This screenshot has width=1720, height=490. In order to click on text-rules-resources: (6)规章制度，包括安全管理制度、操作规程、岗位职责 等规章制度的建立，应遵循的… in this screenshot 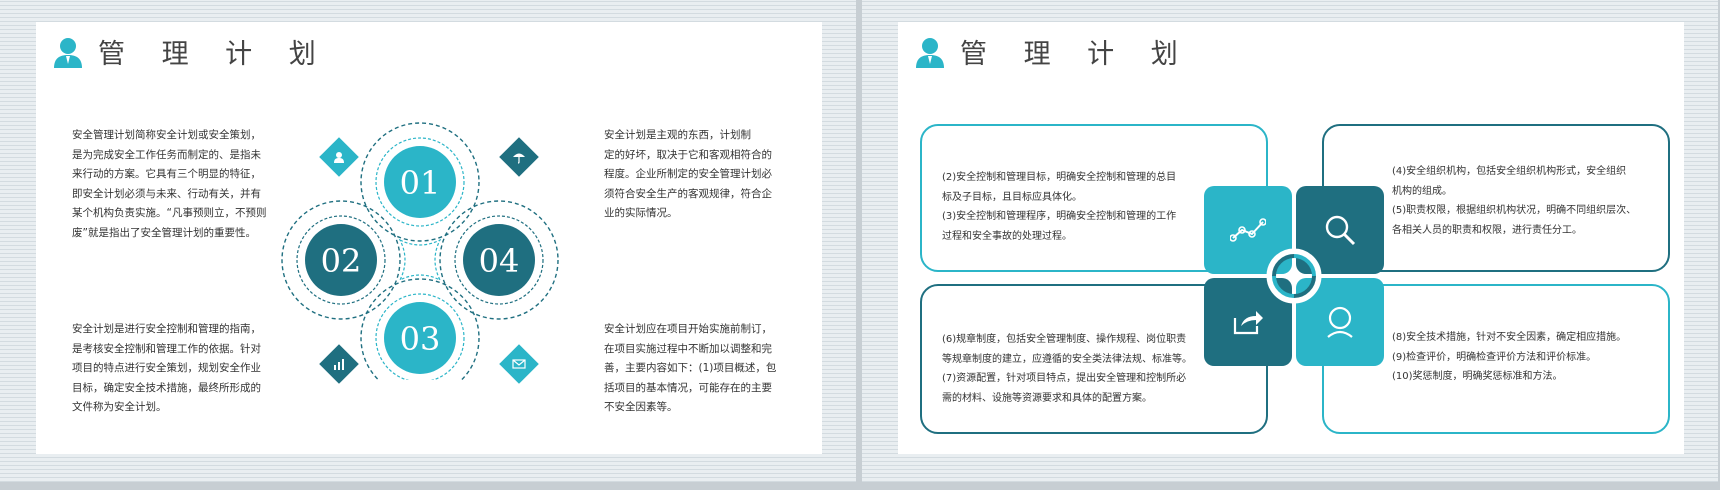, I will do `click(1067, 369)`.